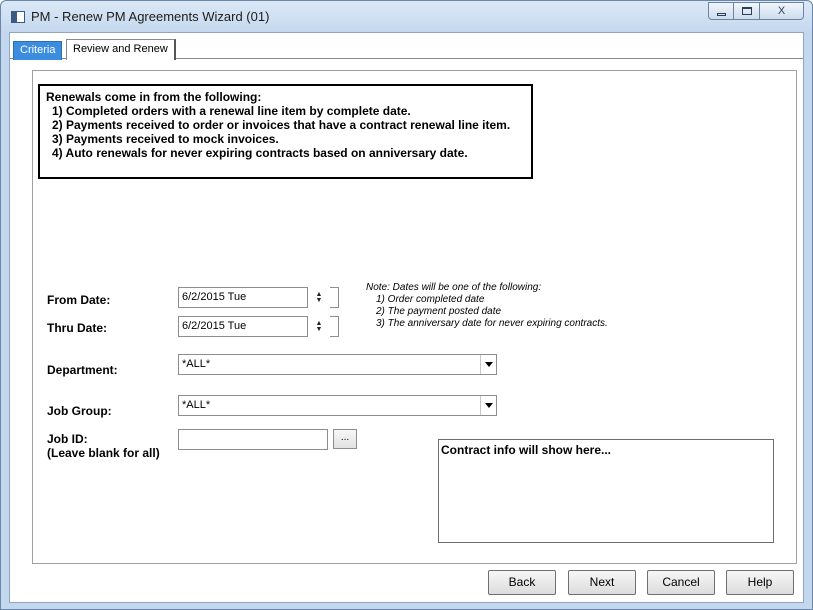 This screenshot has width=813, height=610. I want to click on from-date-label: From Date:, so click(79, 300).